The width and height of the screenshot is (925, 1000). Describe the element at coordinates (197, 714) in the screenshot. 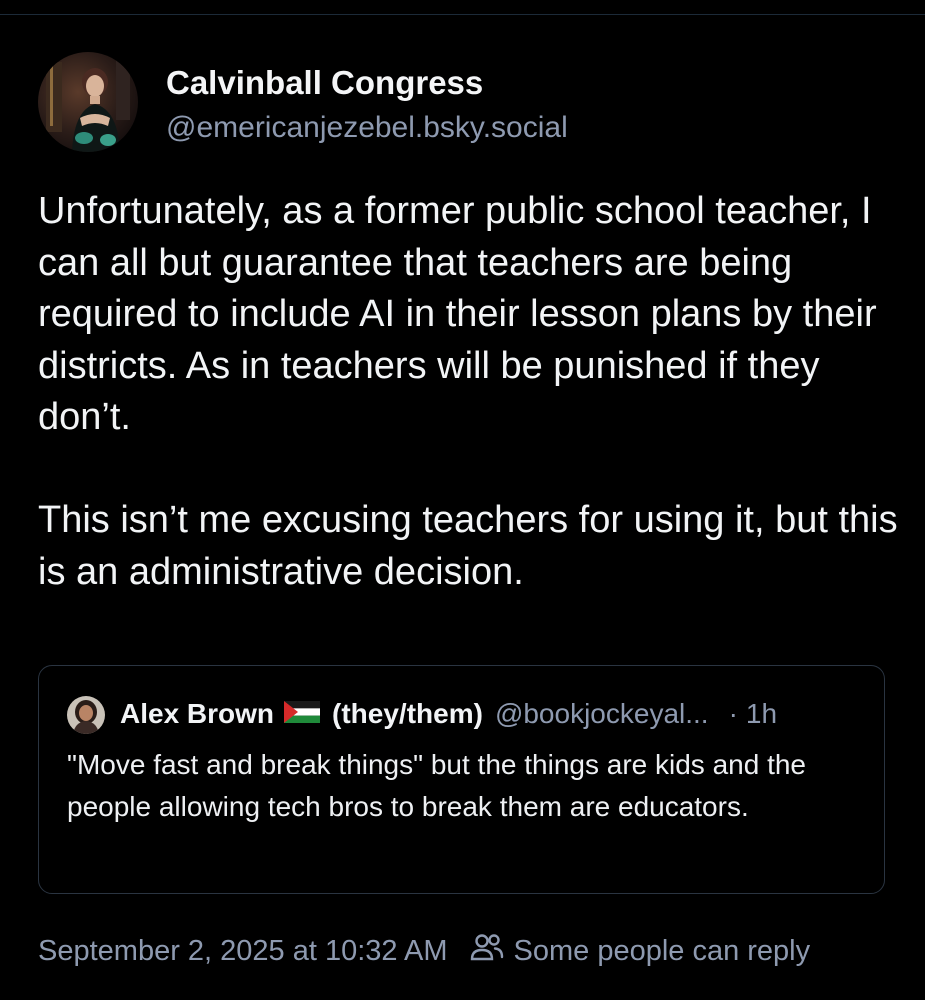

I see `quote-author-name: Alex Brown` at that location.